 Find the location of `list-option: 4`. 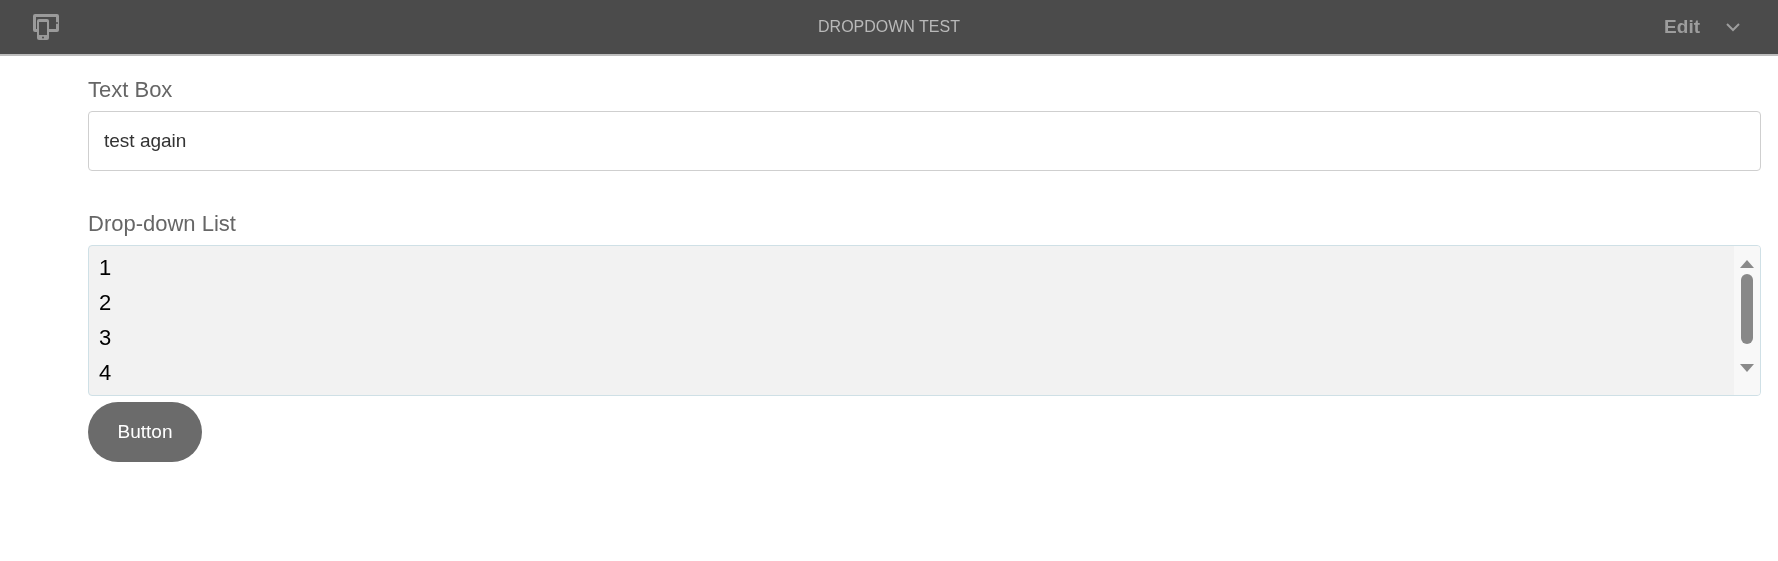

list-option: 4 is located at coordinates (105, 377).